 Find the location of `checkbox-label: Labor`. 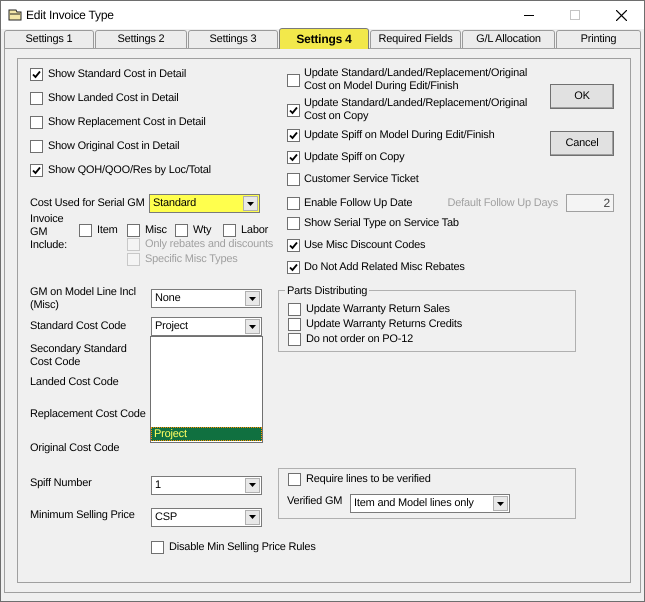

checkbox-label: Labor is located at coordinates (254, 230).